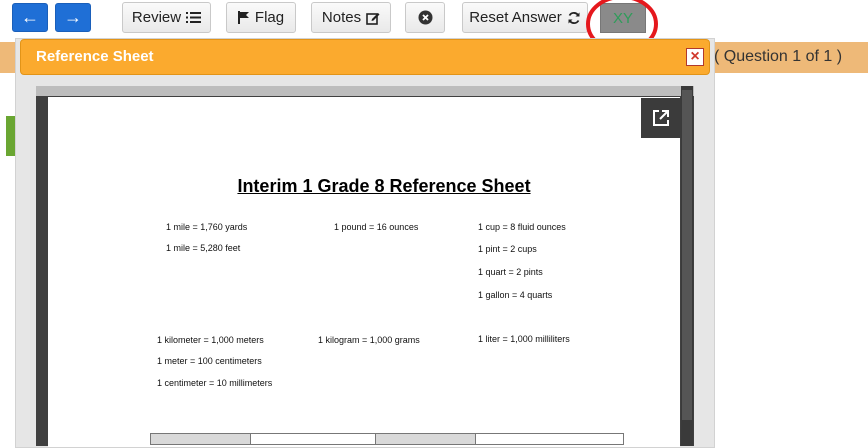  What do you see at coordinates (95, 56) in the screenshot?
I see `modal-title: Reference Sheet` at bounding box center [95, 56].